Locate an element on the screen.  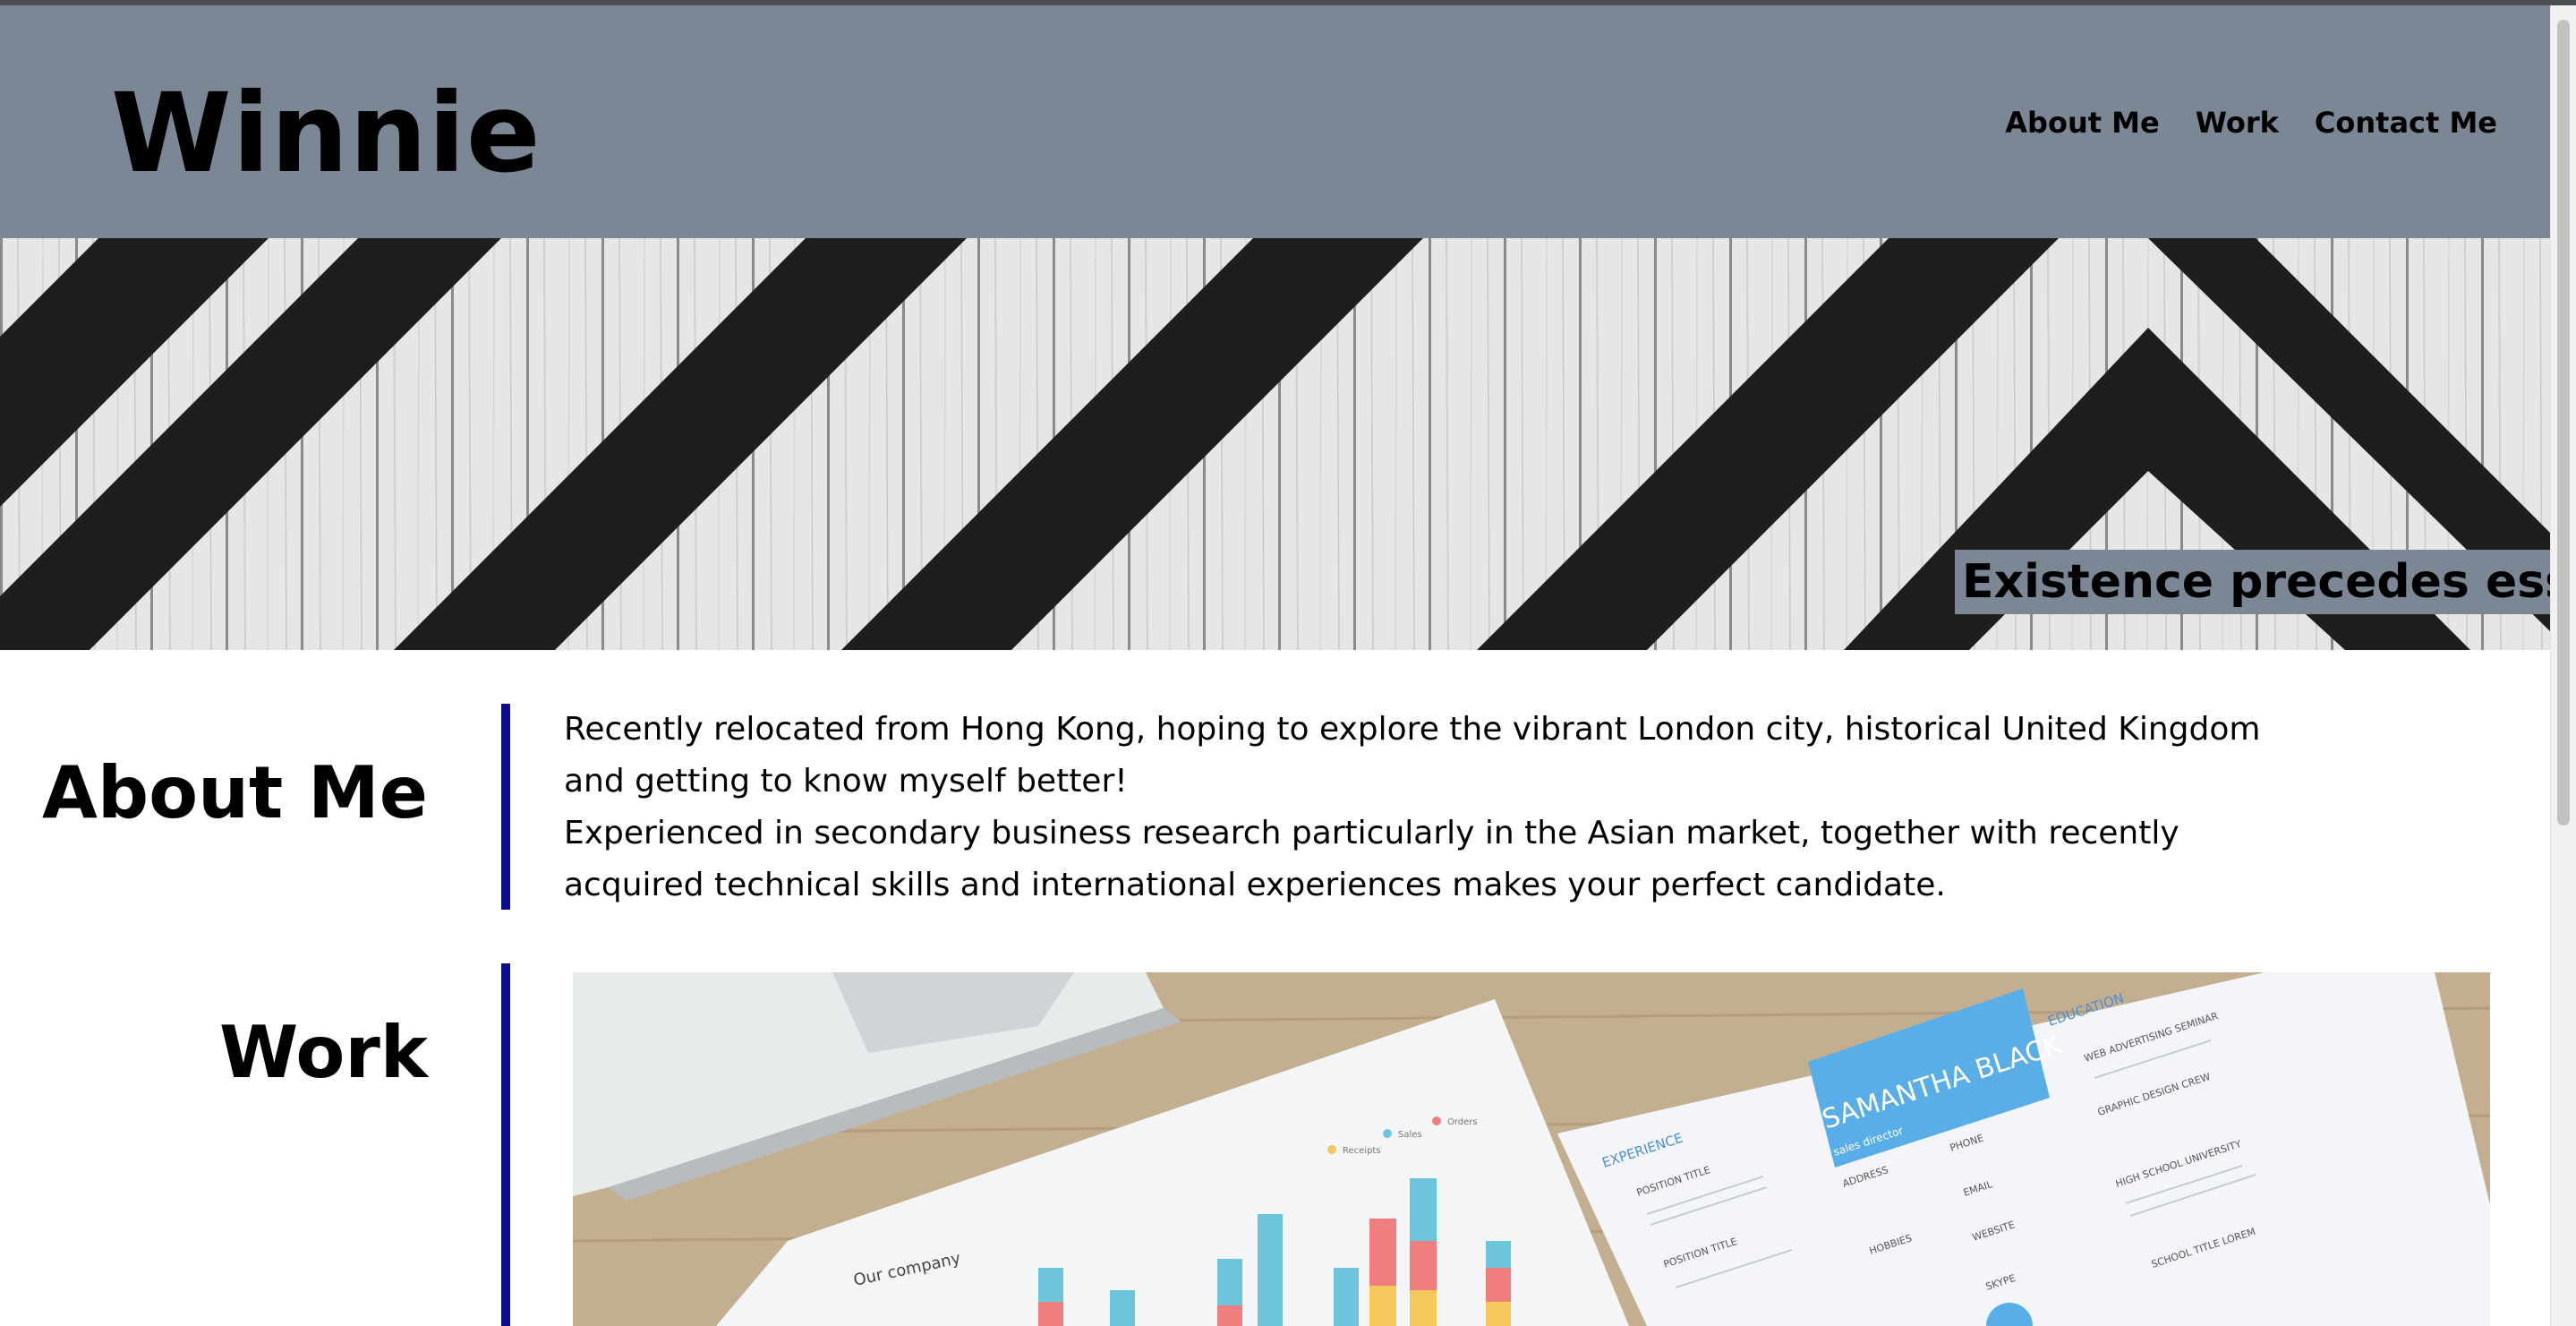
about-accent-bar is located at coordinates (505, 807).